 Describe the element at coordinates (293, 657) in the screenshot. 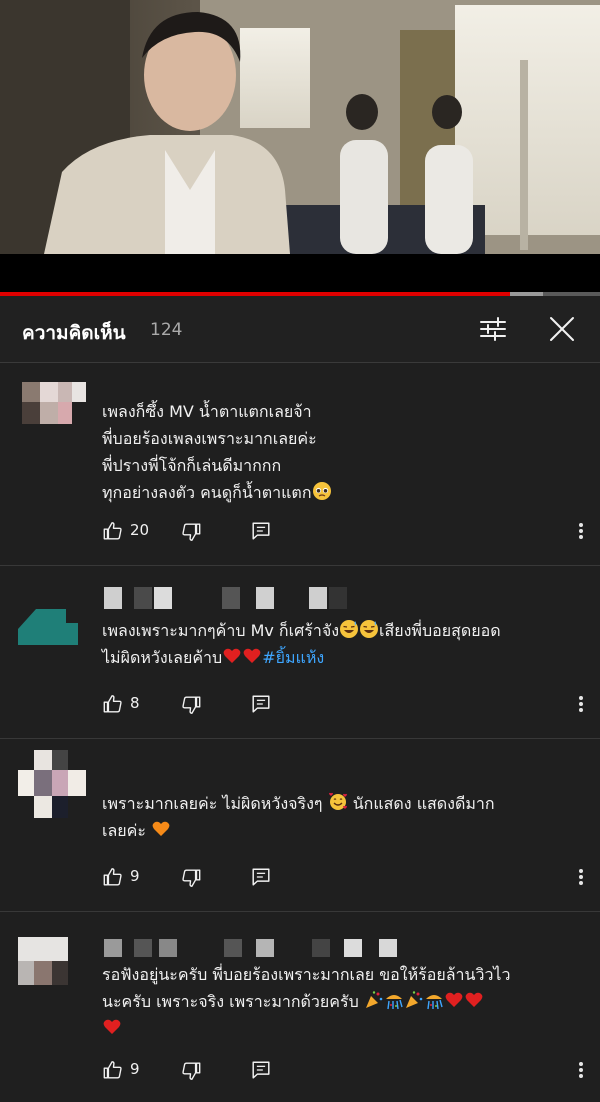

I see `hashtag-link: #ยิ้มแห้ง` at that location.